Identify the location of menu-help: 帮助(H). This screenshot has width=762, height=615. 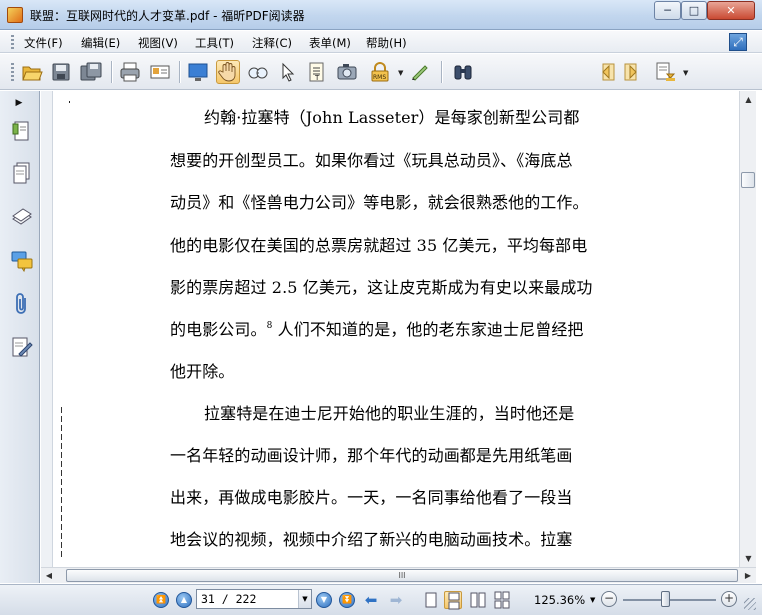
(386, 43).